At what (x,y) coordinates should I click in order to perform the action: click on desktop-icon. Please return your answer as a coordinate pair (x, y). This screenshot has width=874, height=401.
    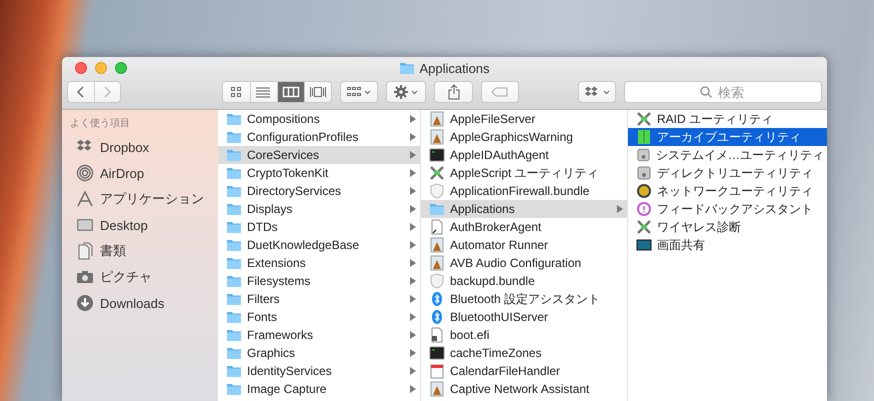
    Looking at the image, I should click on (85, 225).